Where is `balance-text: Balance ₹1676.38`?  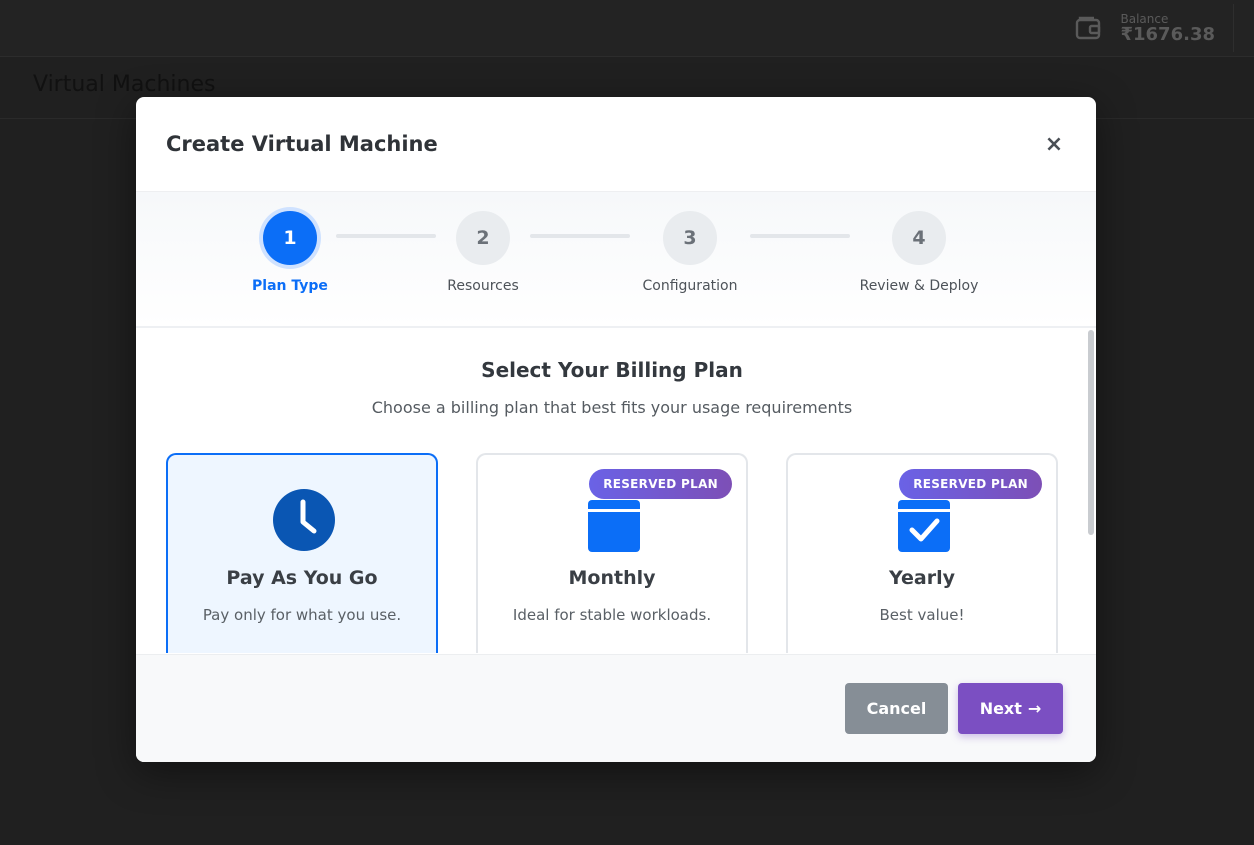 balance-text: Balance ₹1676.38 is located at coordinates (1167, 28).